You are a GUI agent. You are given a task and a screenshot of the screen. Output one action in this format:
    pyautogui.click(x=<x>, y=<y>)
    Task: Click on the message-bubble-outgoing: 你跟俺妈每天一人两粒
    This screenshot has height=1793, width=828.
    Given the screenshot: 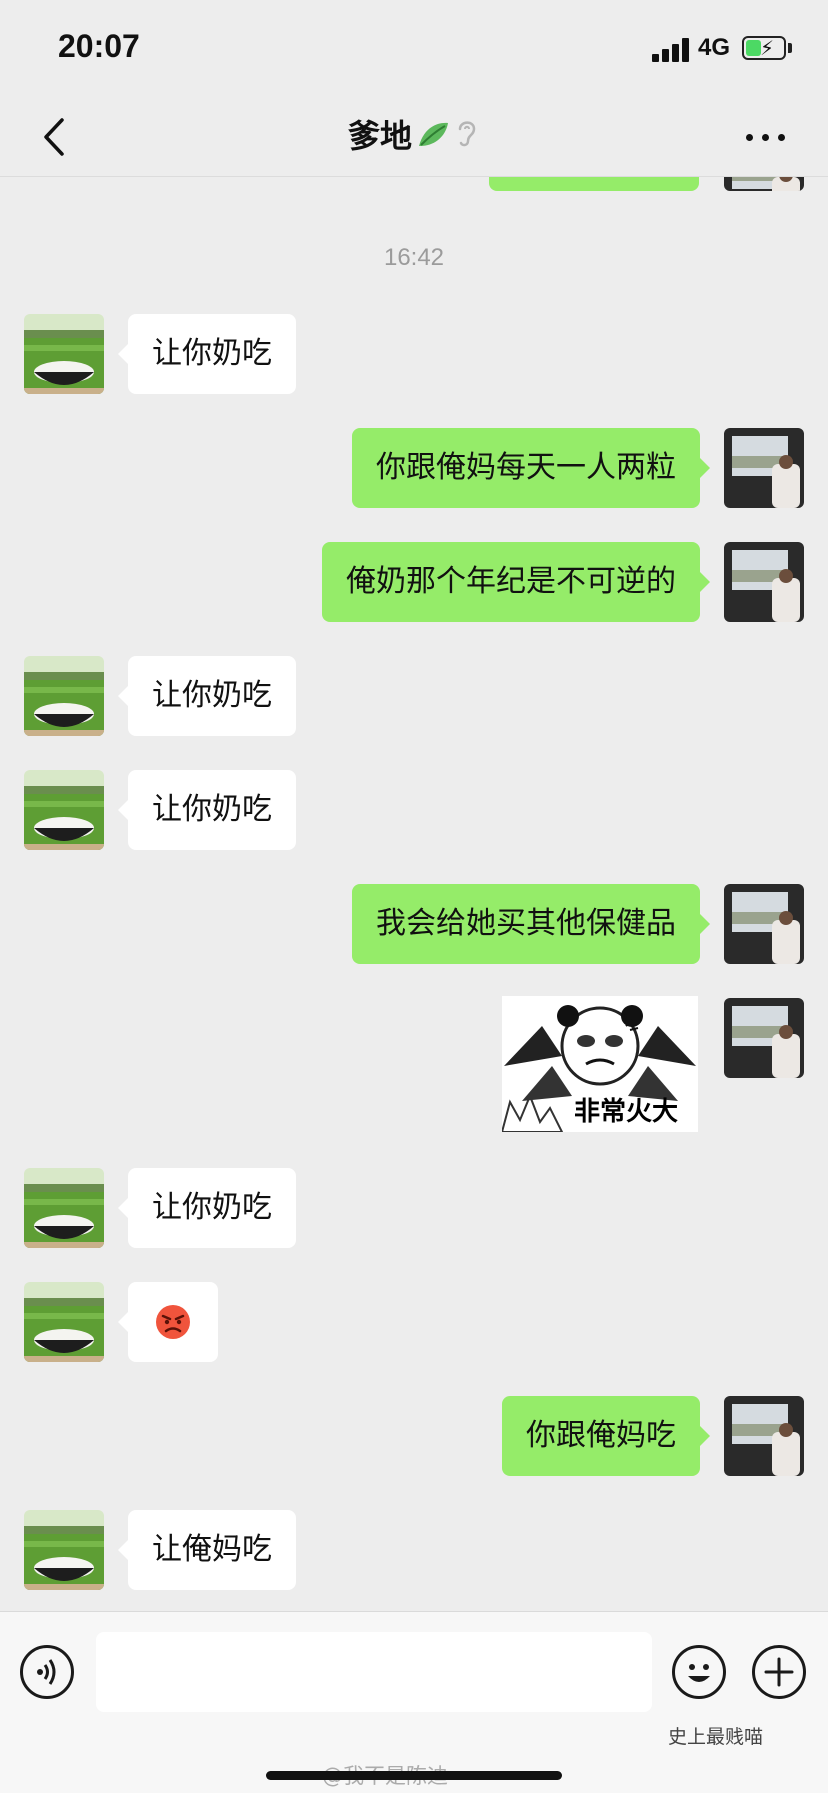 What is the action you would take?
    pyautogui.click(x=531, y=468)
    